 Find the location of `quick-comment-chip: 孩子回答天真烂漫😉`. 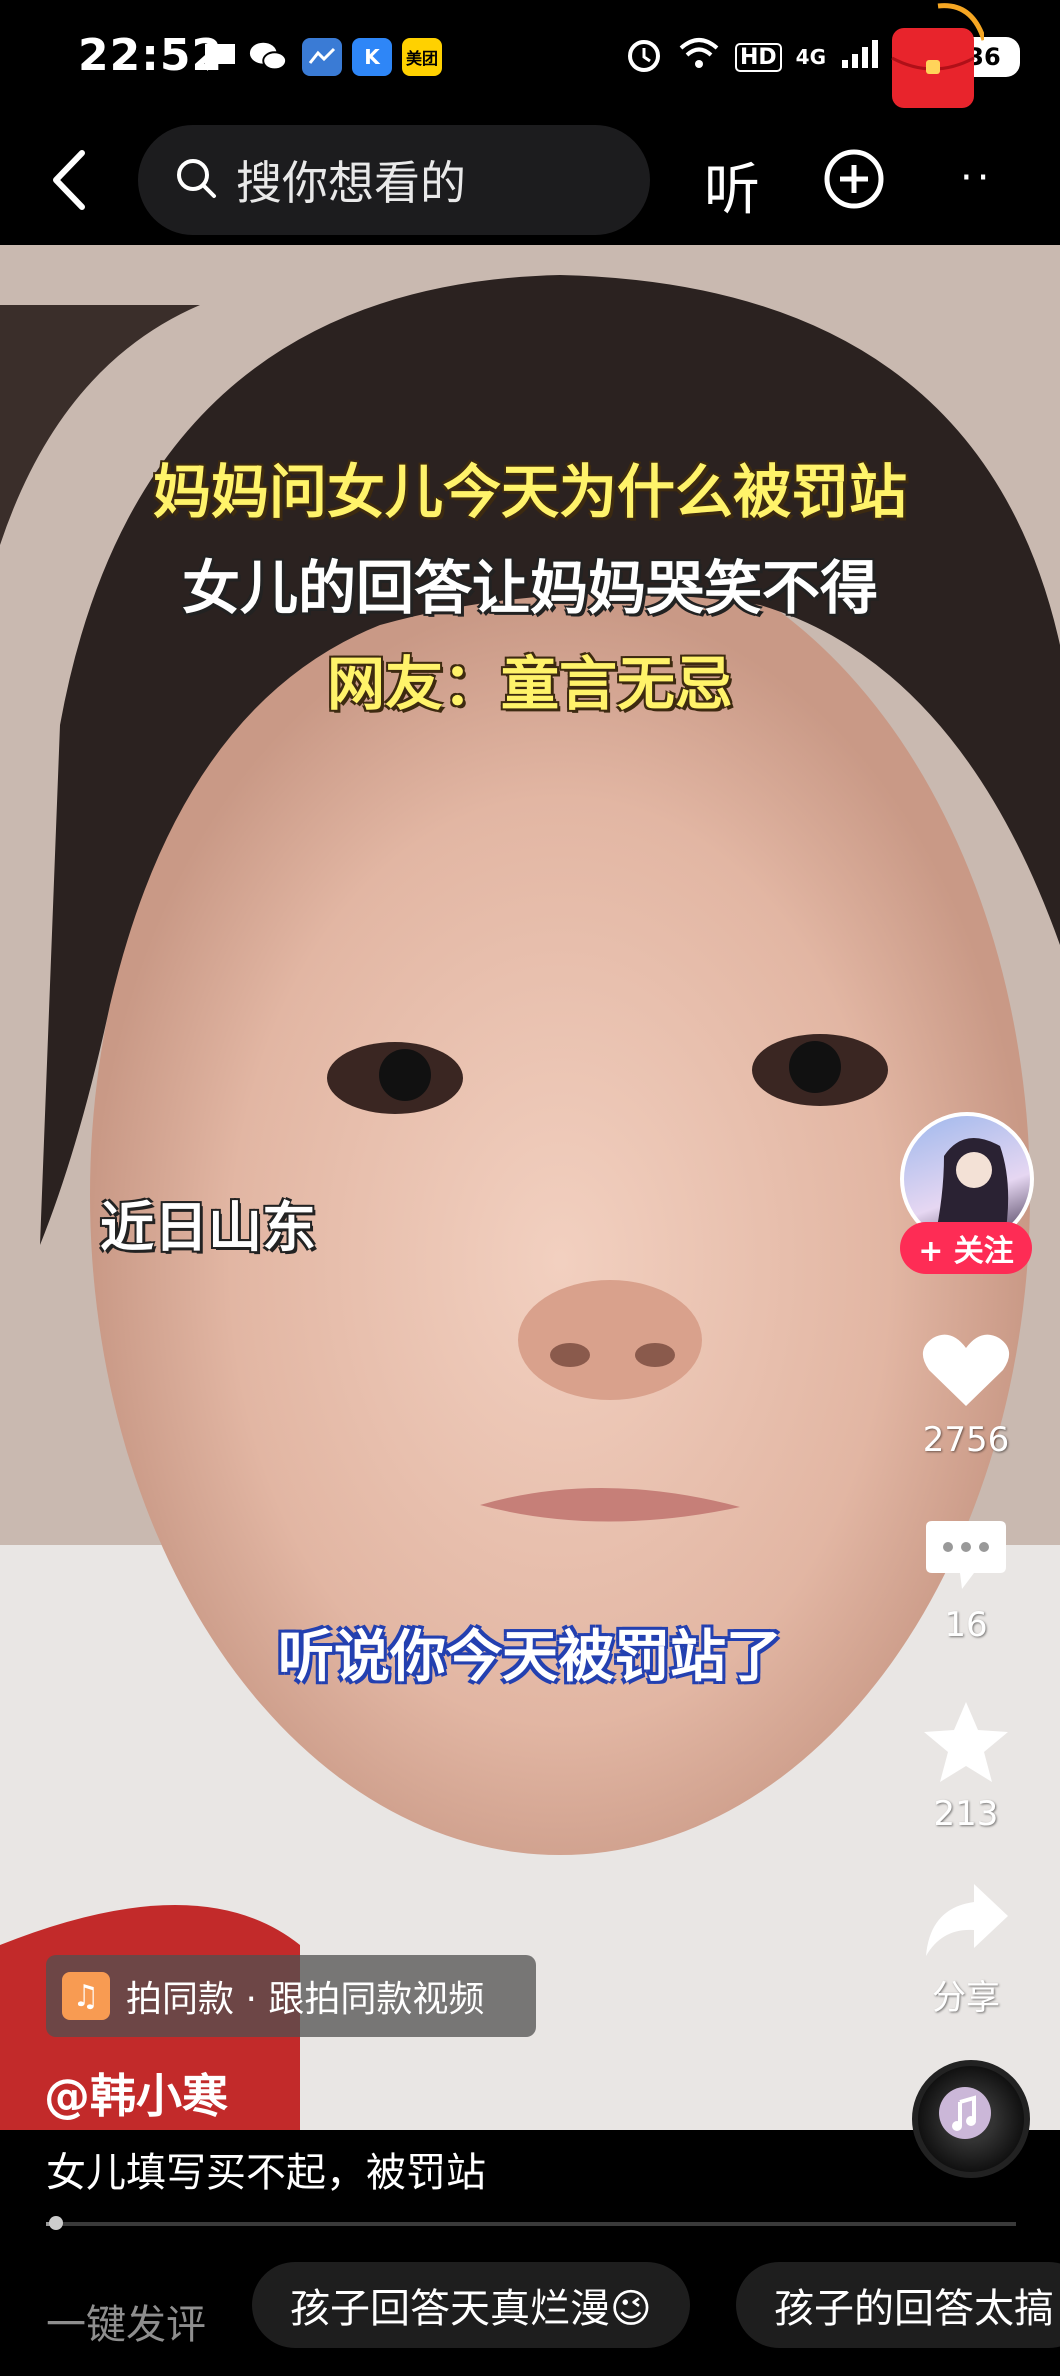

quick-comment-chip: 孩子回答天真烂漫😉 is located at coordinates (471, 2305).